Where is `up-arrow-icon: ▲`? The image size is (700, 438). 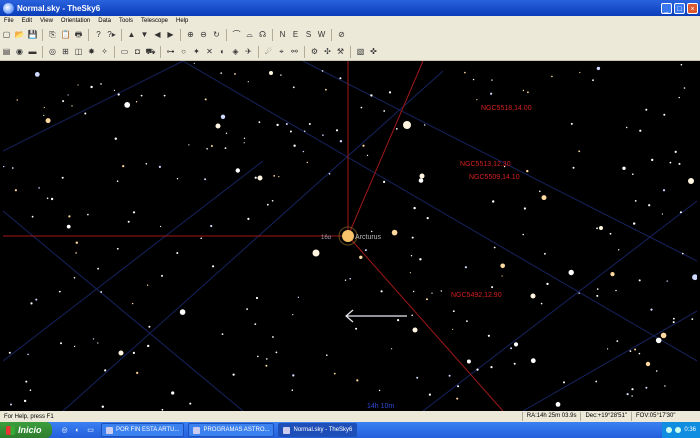
up-arrow-icon: ▲ is located at coordinates (131, 34).